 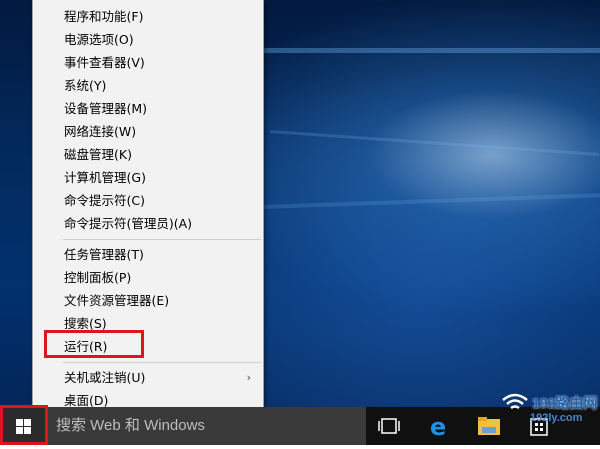 What do you see at coordinates (104, 200) in the screenshot?
I see `menu-item-label: 命令提示符(C)` at bounding box center [104, 200].